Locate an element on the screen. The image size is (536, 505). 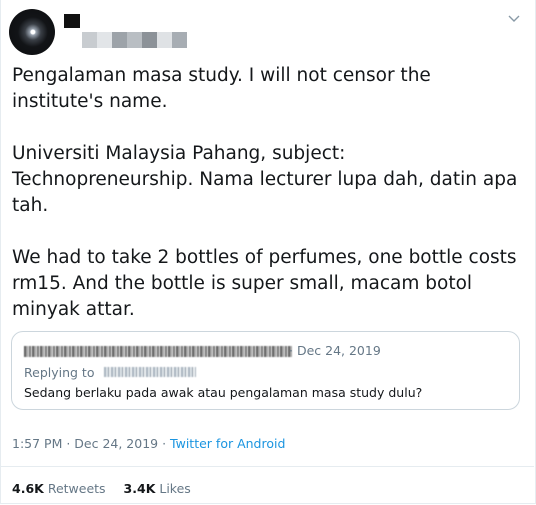
redacted-display-name is located at coordinates (72, 21).